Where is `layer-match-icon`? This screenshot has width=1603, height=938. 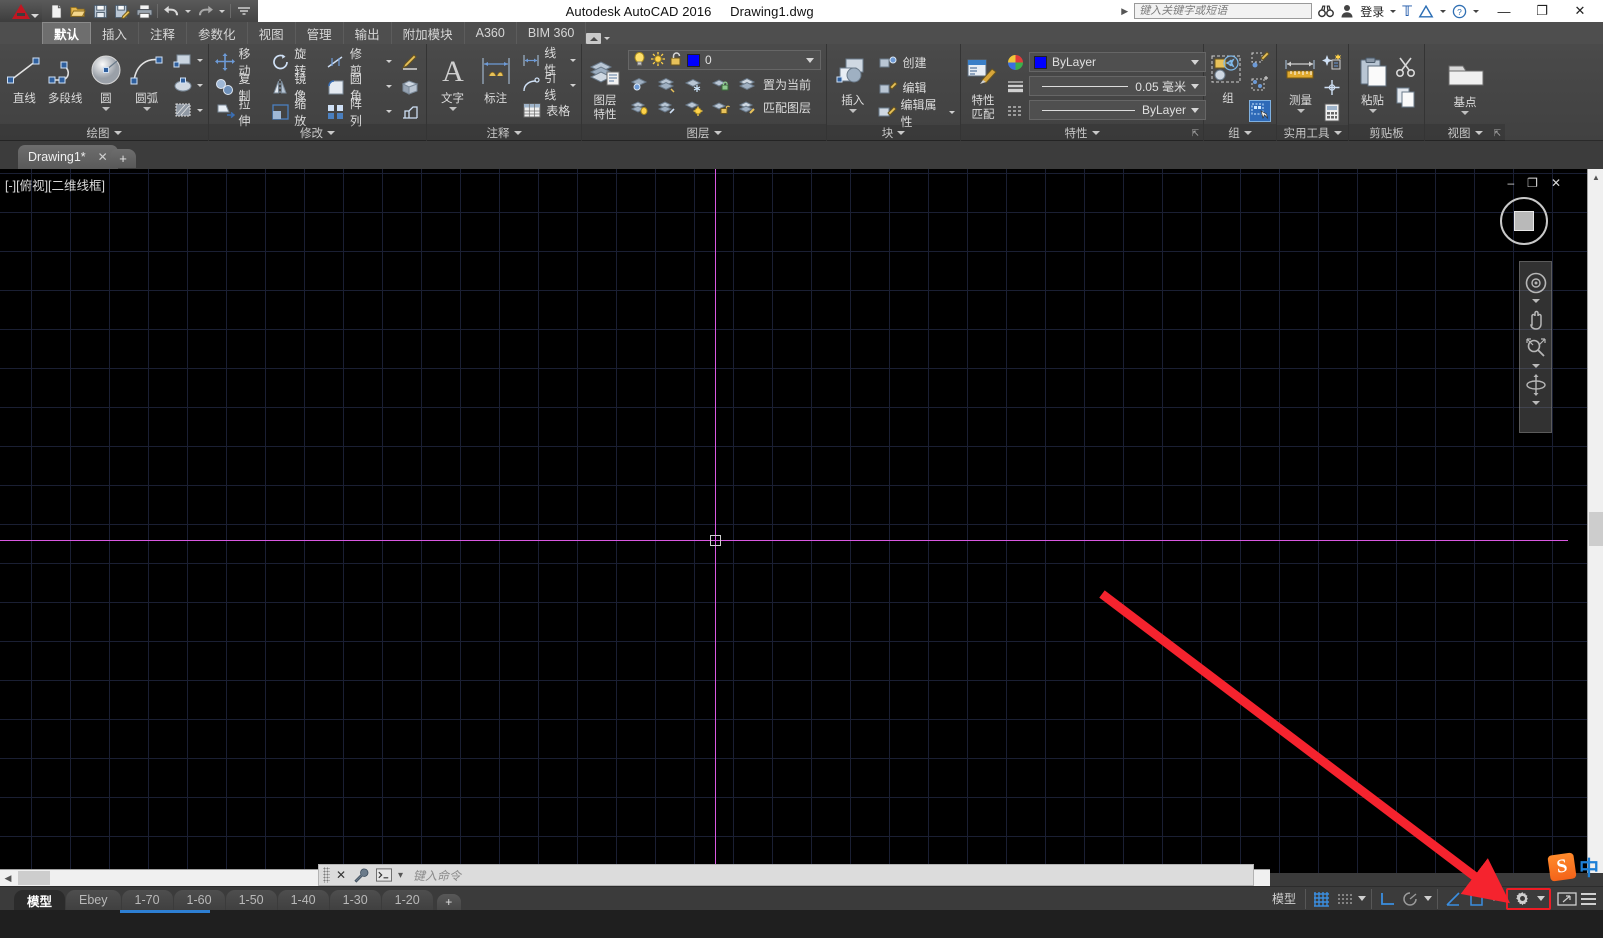
layer-match-icon is located at coordinates (747, 108).